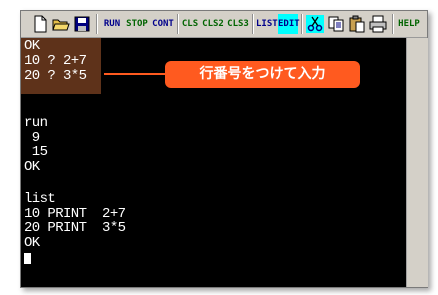  Describe the element at coordinates (36, 152) in the screenshot. I see `console-line: 15` at that location.